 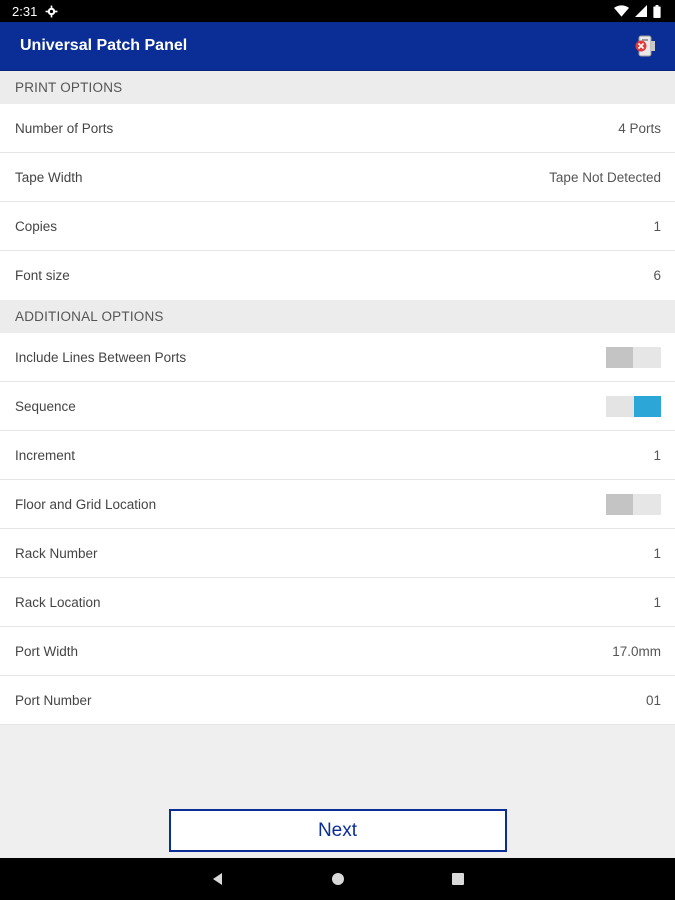 I want to click on include-lines-label: Include Lines Between Ports, so click(x=101, y=357).